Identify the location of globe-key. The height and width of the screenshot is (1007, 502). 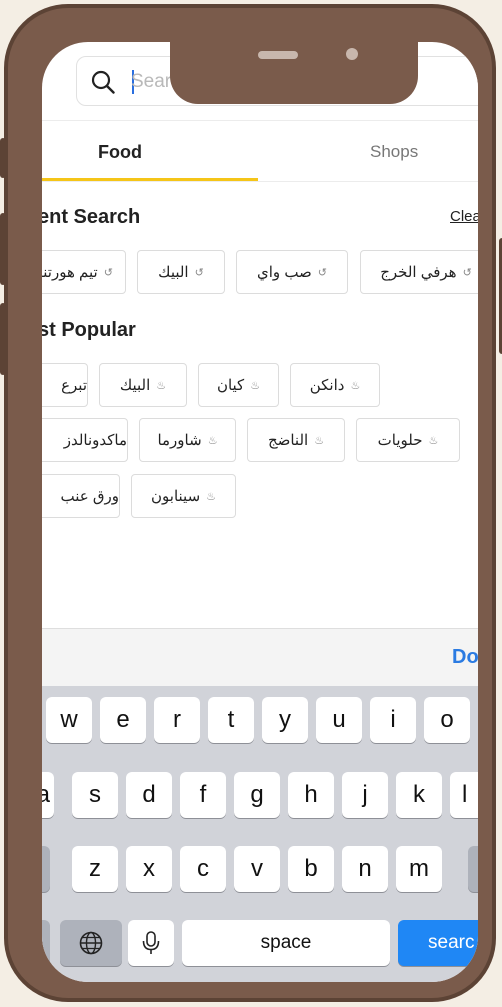
(91, 943).